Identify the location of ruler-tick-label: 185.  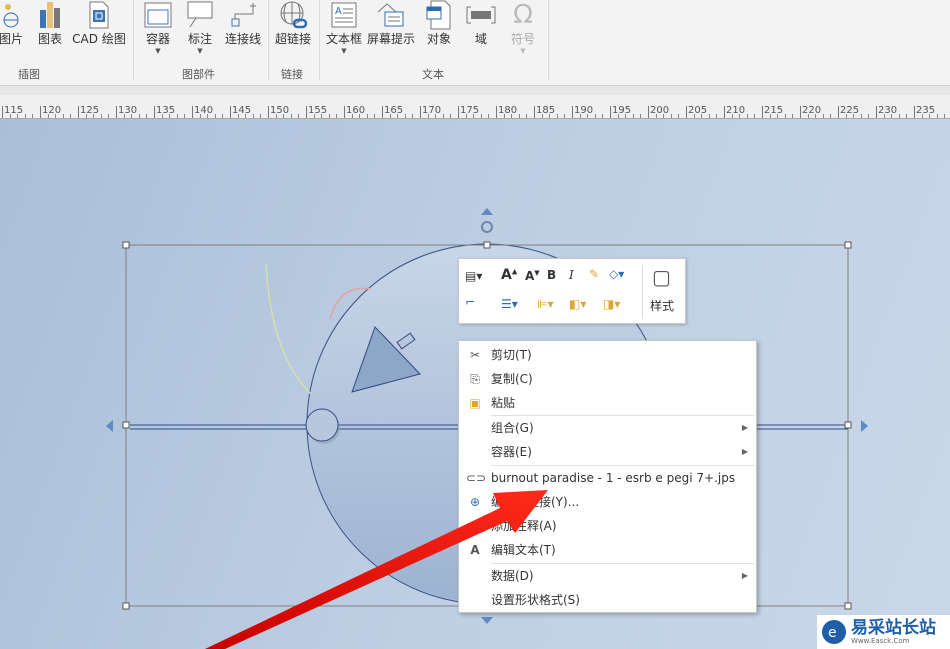
(545, 111).